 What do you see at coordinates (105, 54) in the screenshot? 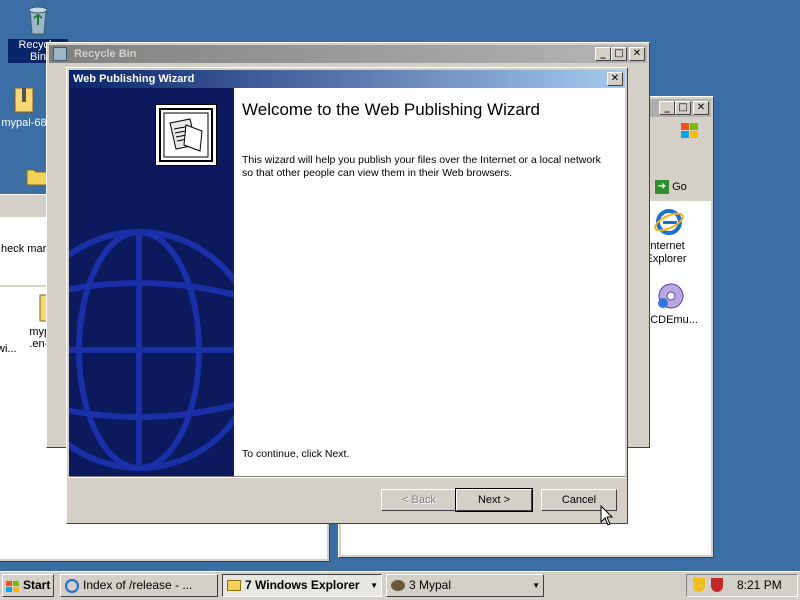
I see `window-title: Recycle Bin` at bounding box center [105, 54].